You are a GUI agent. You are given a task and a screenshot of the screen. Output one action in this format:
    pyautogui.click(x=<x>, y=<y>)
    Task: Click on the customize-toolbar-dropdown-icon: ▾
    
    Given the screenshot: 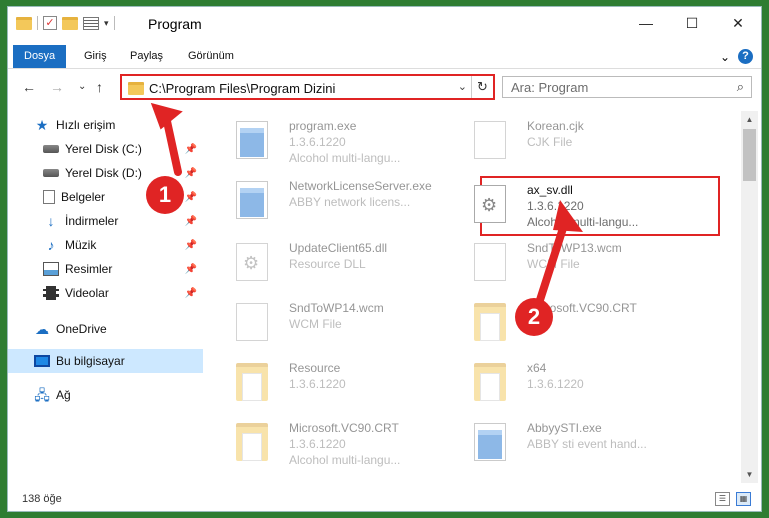 What is the action you would take?
    pyautogui.click(x=106, y=23)
    